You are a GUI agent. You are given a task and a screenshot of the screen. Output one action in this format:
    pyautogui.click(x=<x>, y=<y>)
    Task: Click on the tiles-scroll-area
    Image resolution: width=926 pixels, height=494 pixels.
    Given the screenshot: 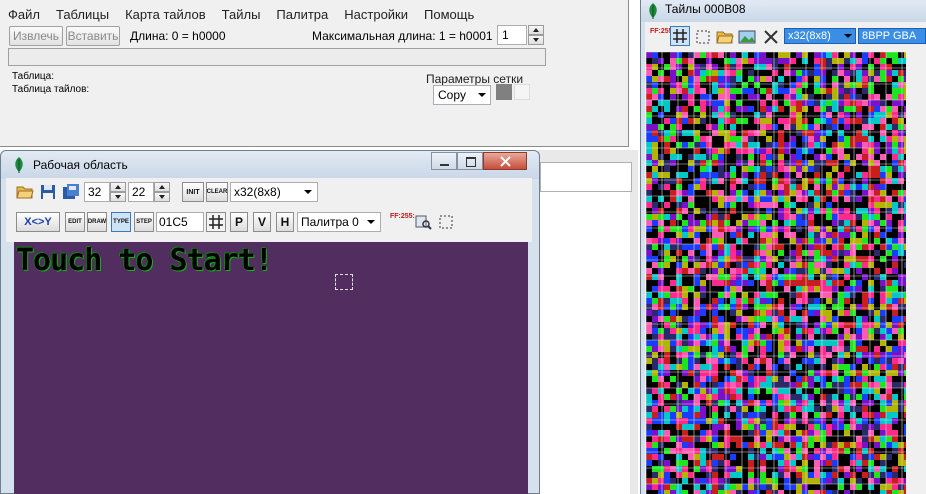 What is the action you would take?
    pyautogui.click(x=916, y=273)
    